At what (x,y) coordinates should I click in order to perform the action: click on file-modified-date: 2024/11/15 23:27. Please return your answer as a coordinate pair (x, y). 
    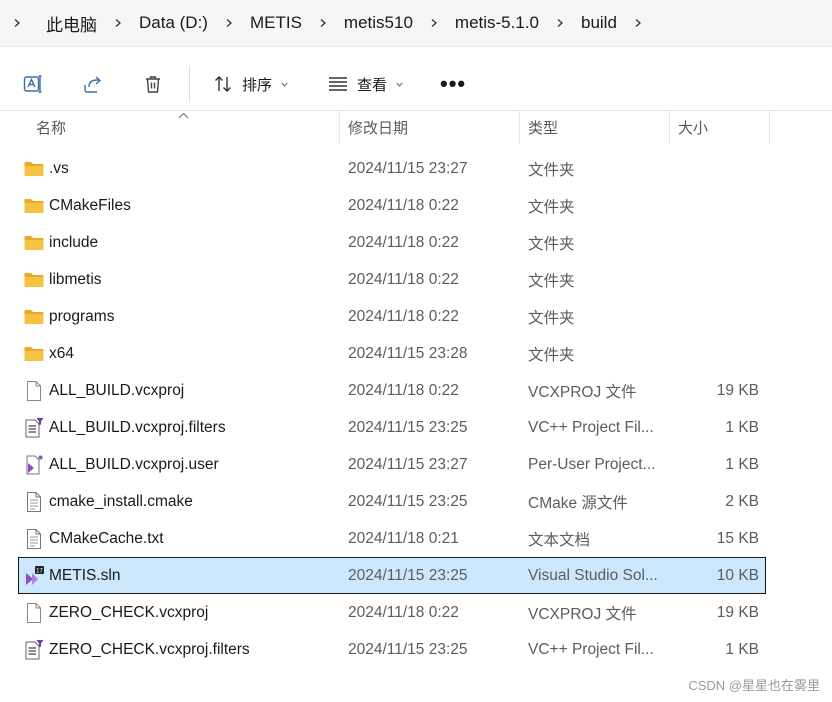
    Looking at the image, I should click on (408, 168).